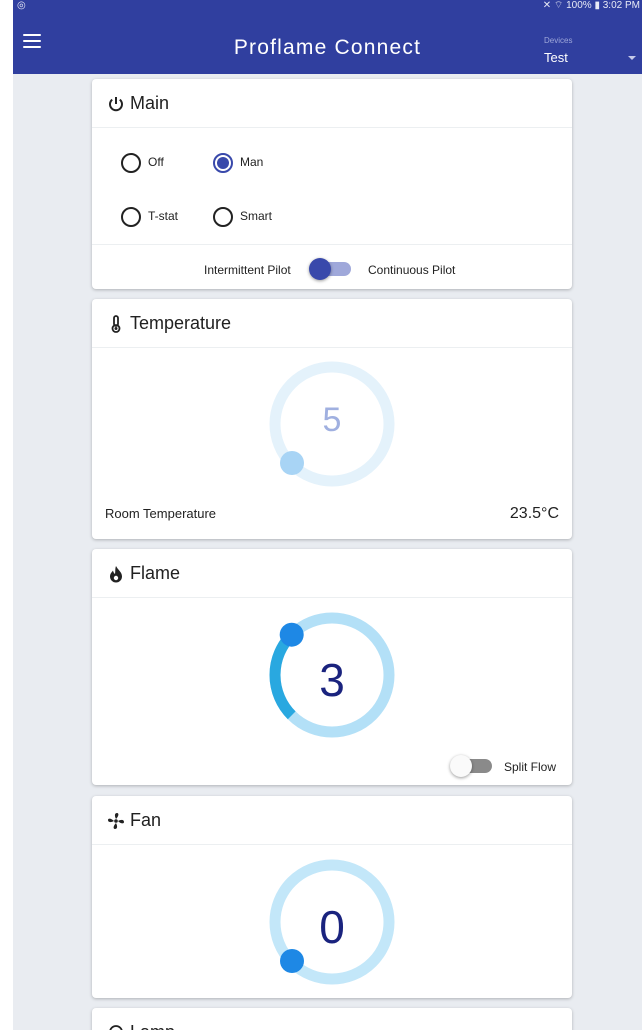 This screenshot has height=1030, width=642. I want to click on flame-dial-value: 3, so click(332, 680).